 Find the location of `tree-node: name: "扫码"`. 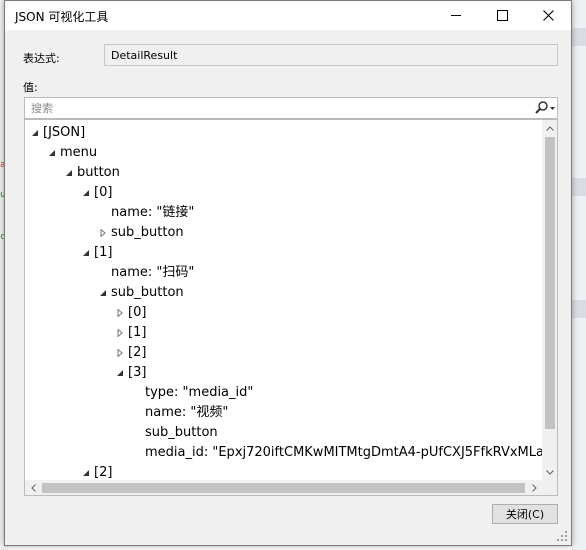

tree-node: name: "扫码" is located at coordinates (283, 273).